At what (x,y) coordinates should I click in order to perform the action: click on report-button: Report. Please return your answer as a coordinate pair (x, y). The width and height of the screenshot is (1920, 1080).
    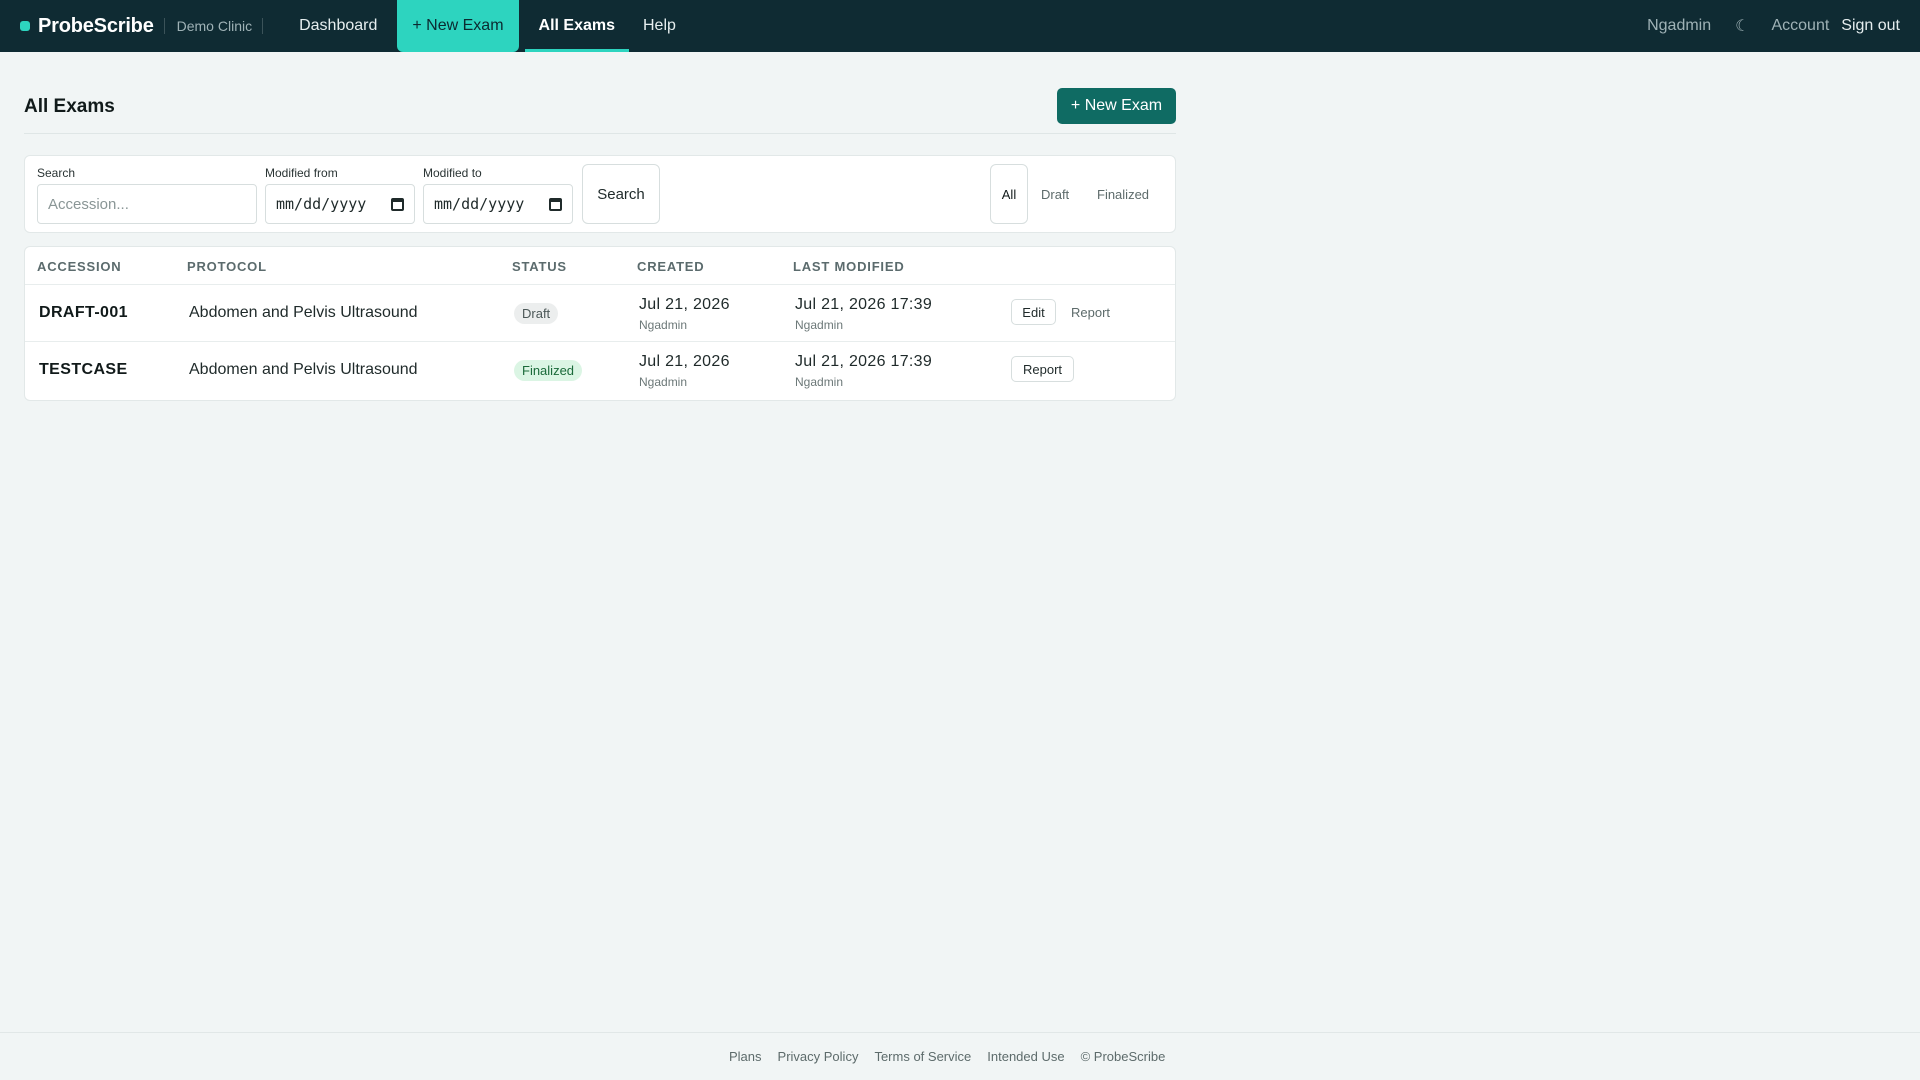
    Looking at the image, I should click on (1042, 369).